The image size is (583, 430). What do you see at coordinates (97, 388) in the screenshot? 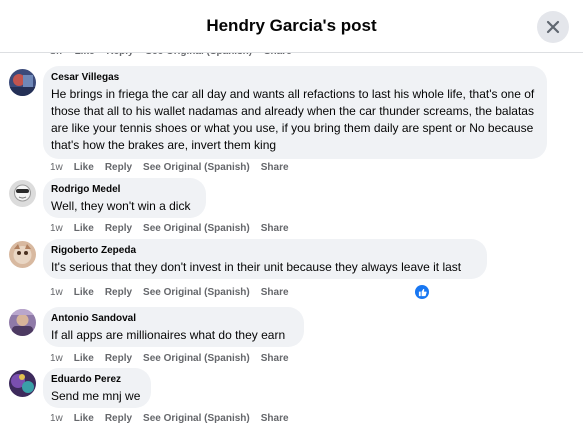
I see `comment-bubble: Eduardo Perez Send me mnj we` at bounding box center [97, 388].